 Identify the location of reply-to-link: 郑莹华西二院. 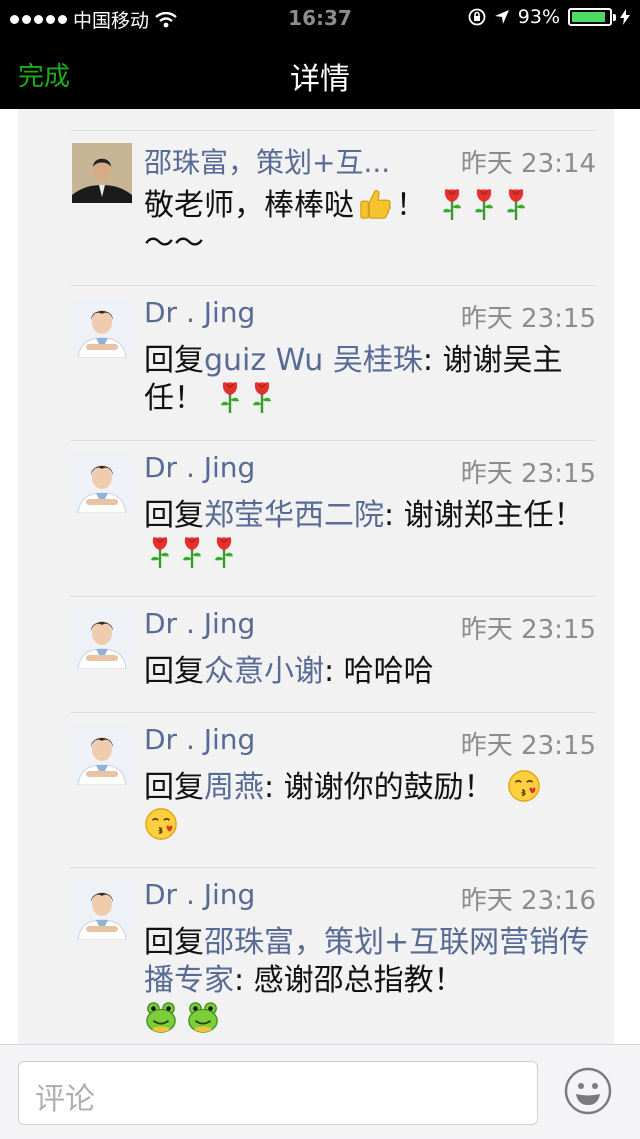
(294, 515).